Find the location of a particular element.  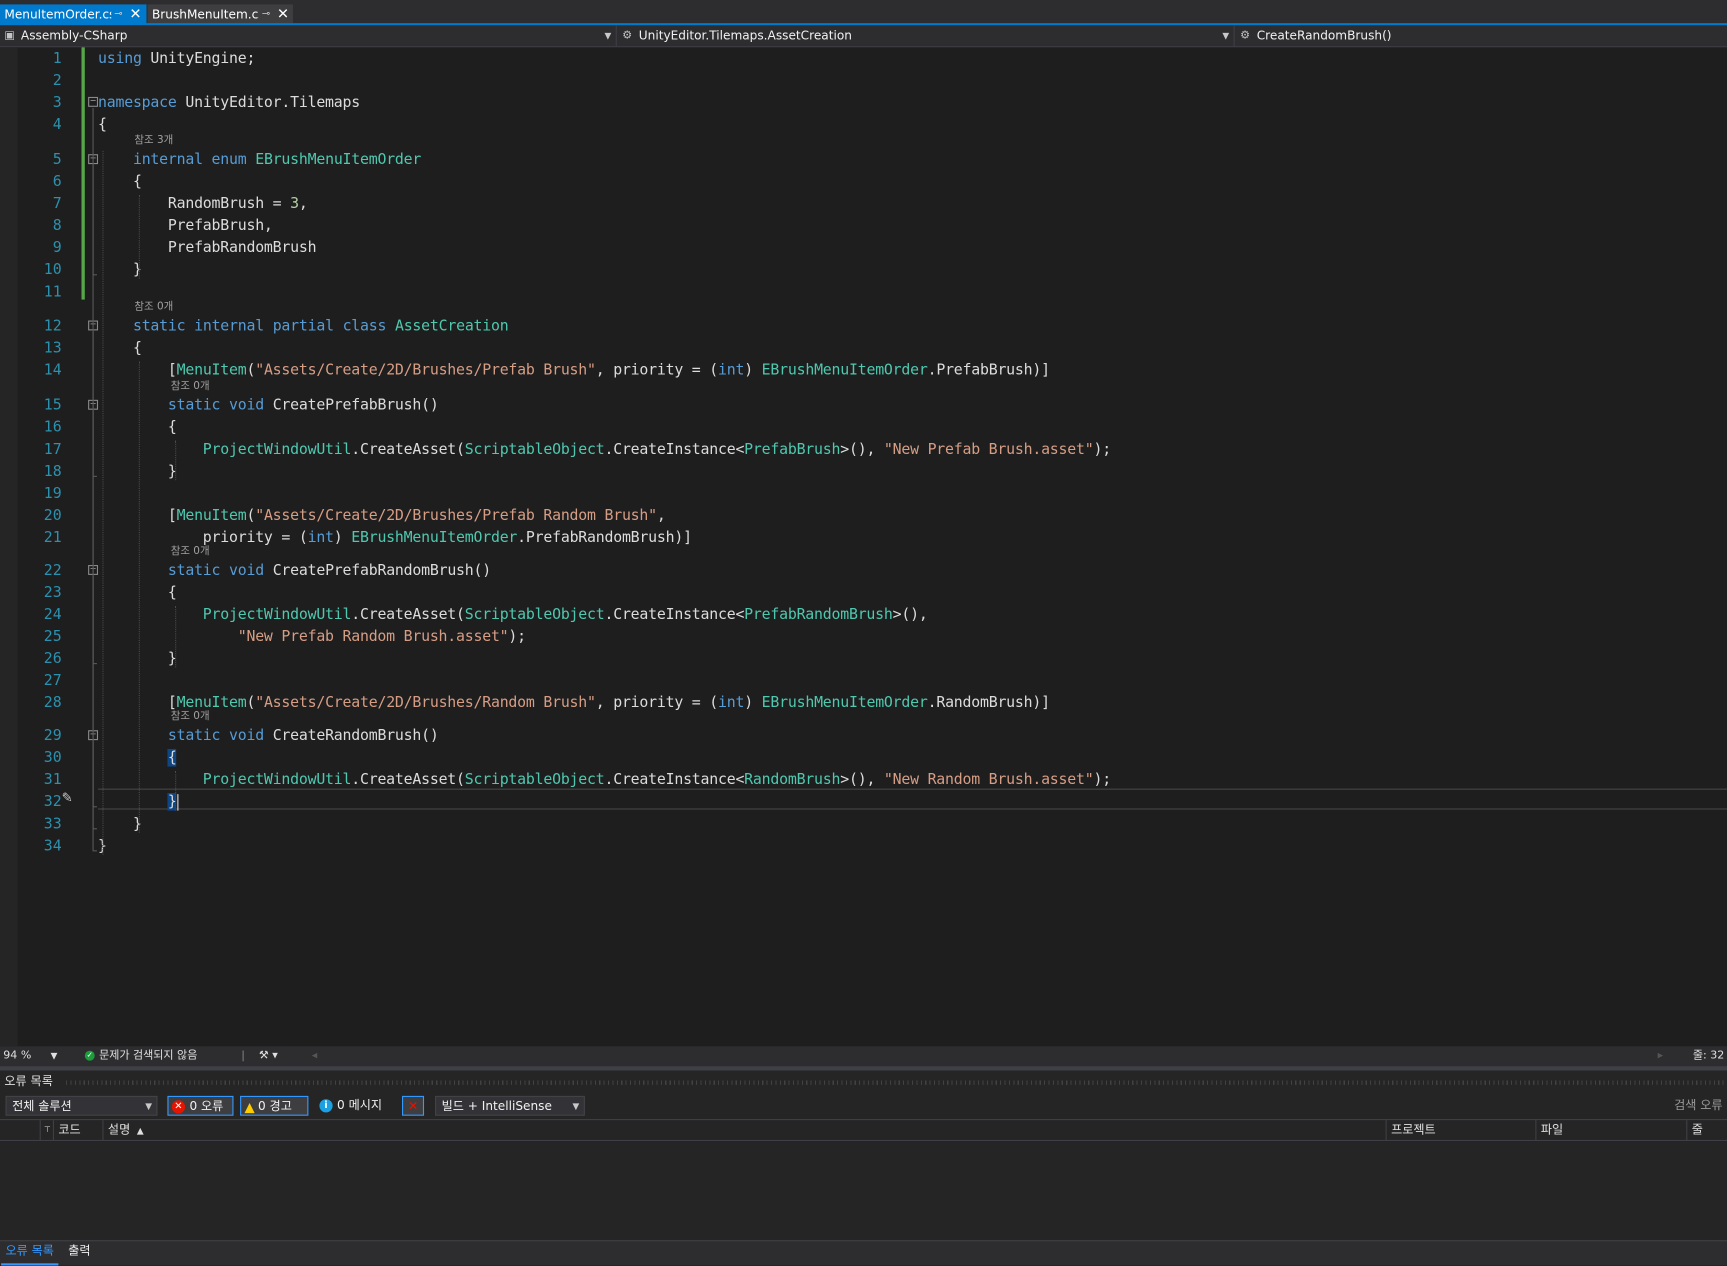

code-line: 7 RandomBrush = 3, is located at coordinates (863, 204).